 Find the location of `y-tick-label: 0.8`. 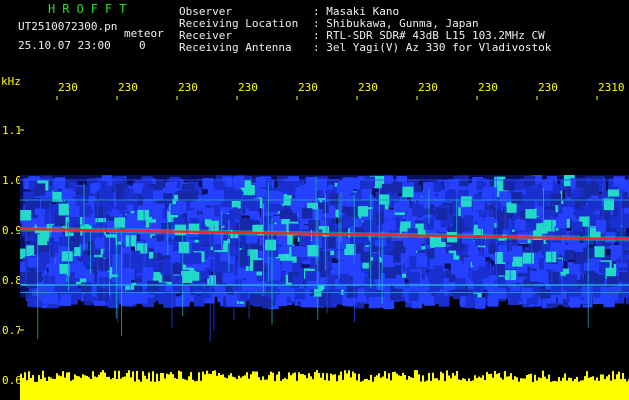

y-tick-label: 0.8 is located at coordinates (12, 280).